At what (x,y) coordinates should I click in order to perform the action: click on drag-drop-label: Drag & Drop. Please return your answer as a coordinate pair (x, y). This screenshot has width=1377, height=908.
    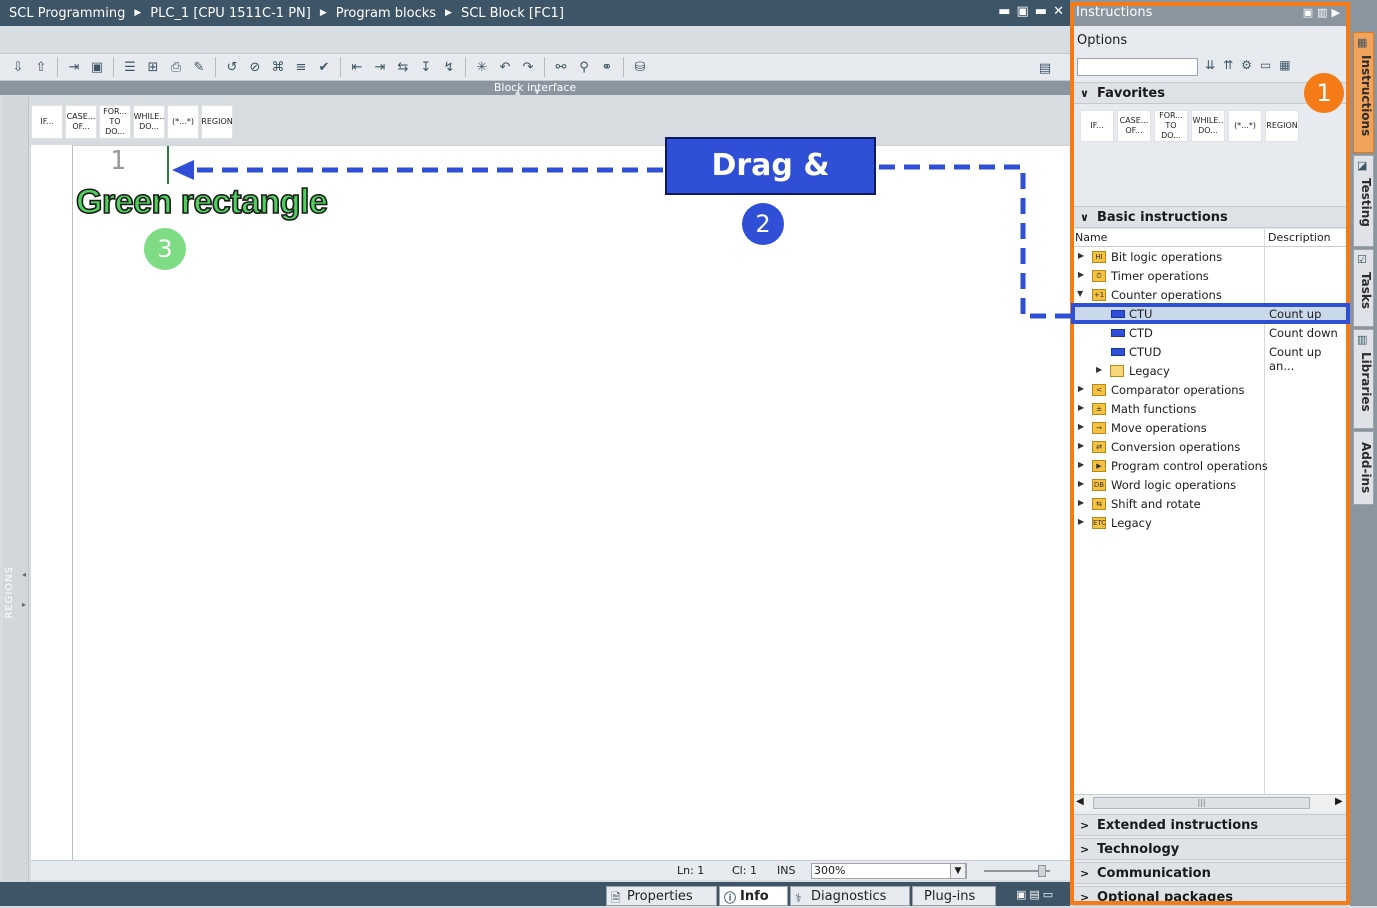
    Looking at the image, I should click on (770, 187).